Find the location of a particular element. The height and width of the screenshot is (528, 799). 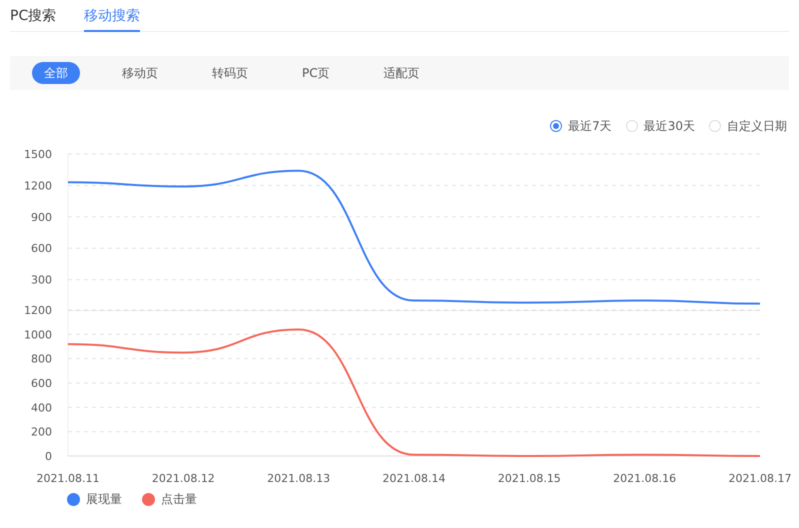

axis-label: 200 is located at coordinates (41, 432).